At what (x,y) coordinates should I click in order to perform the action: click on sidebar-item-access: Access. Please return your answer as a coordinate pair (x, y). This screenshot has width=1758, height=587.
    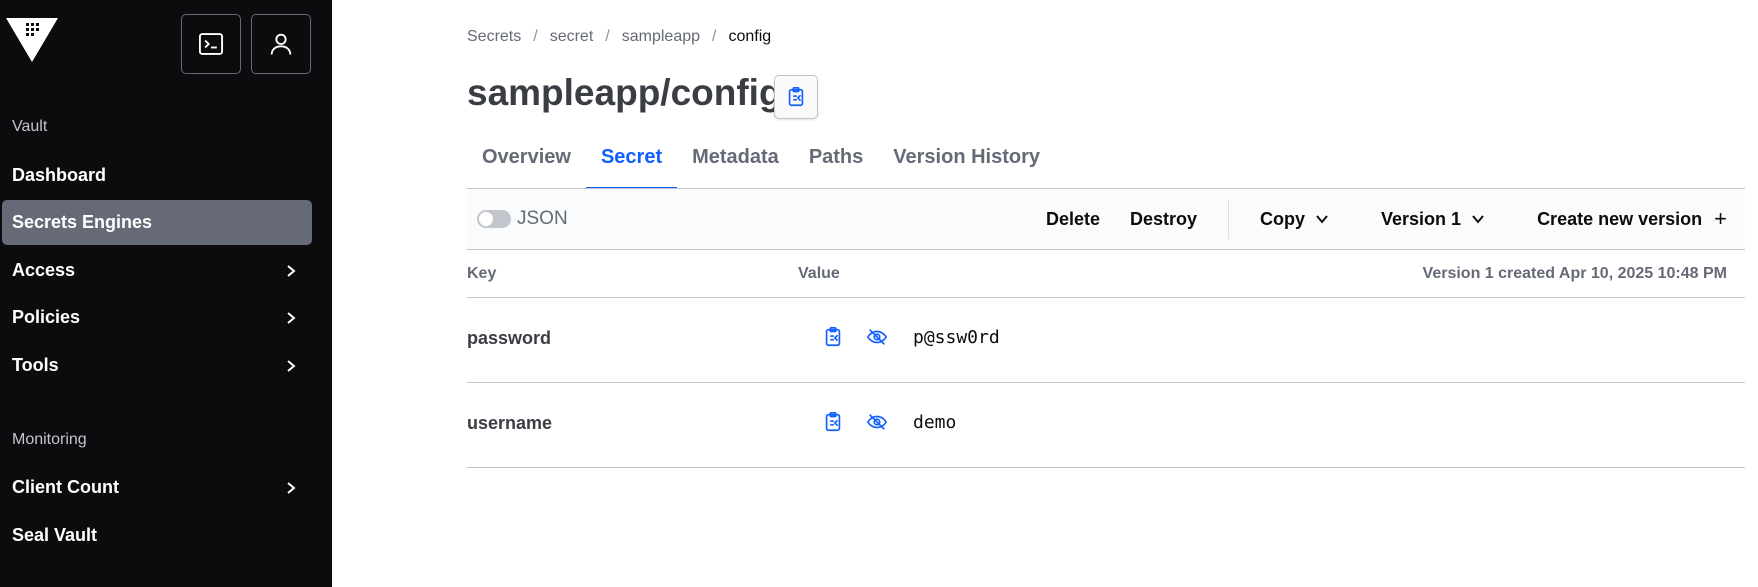
    Looking at the image, I should click on (157, 270).